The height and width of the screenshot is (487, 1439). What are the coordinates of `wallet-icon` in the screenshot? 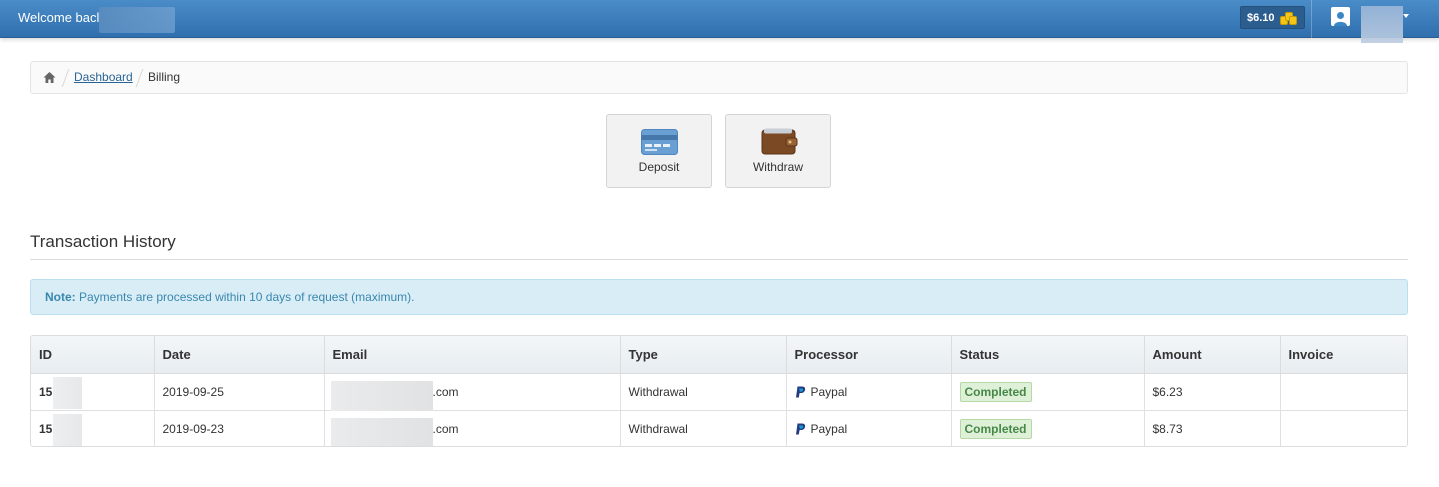 It's located at (779, 142).